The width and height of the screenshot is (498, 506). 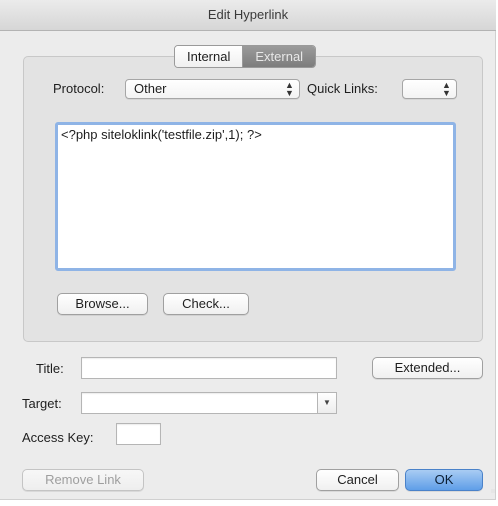 What do you see at coordinates (209, 56) in the screenshot?
I see `tab-internal: Internal` at bounding box center [209, 56].